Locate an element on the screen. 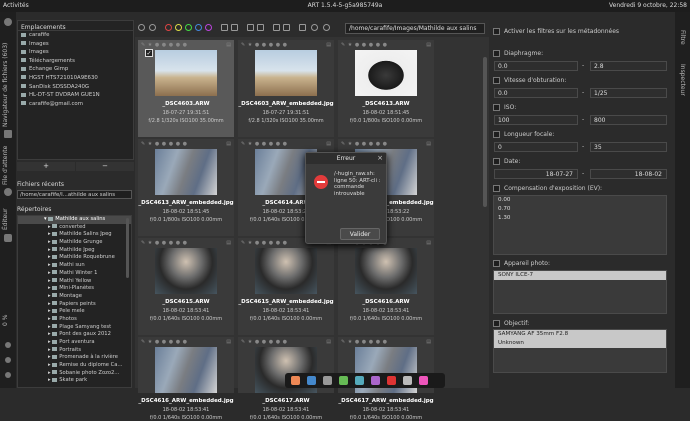 This screenshot has width=690, height=421. directory-item: ▸ Port aventura is located at coordinates (74, 343).